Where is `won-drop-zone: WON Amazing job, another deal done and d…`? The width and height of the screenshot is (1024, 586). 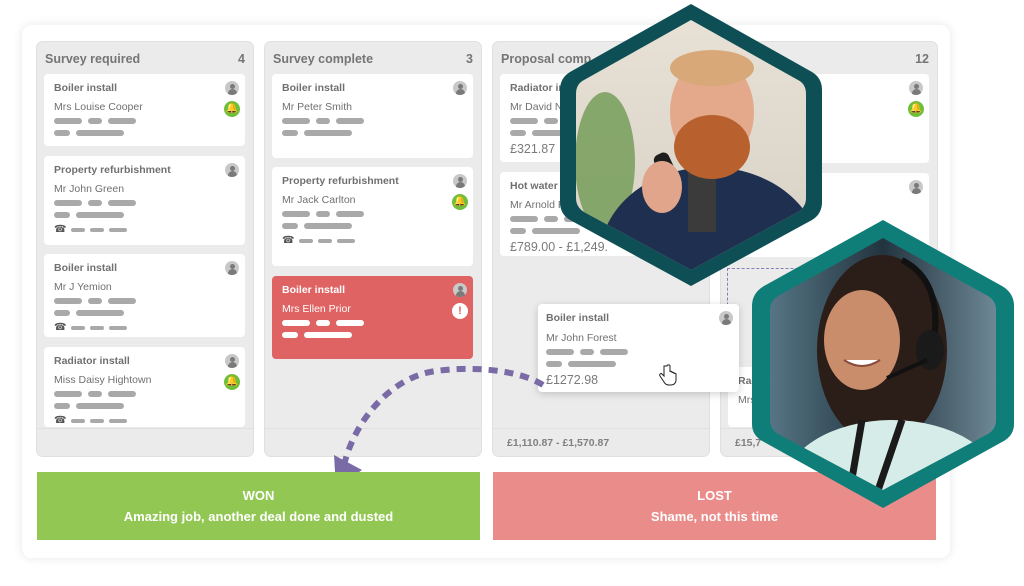
won-drop-zone: WON Amazing job, another deal done and d… is located at coordinates (258, 506).